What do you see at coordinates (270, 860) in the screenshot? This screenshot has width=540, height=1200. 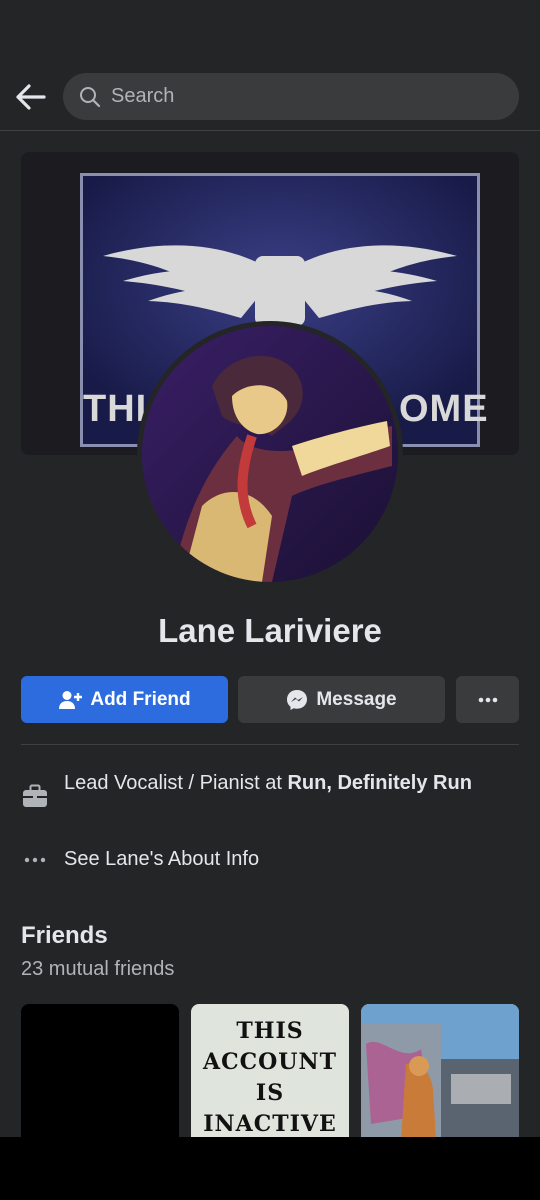 I see `about-info-row: See Lane's About Info` at bounding box center [270, 860].